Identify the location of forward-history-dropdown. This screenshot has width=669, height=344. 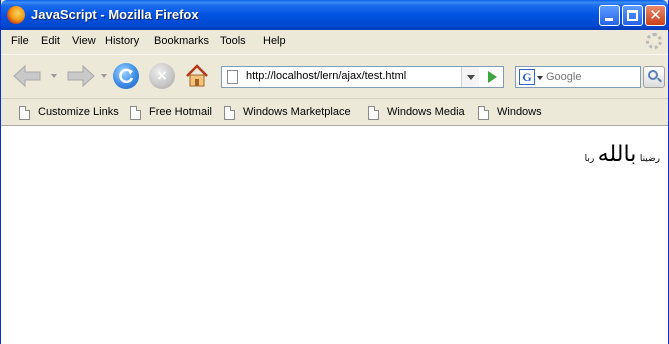
(104, 76).